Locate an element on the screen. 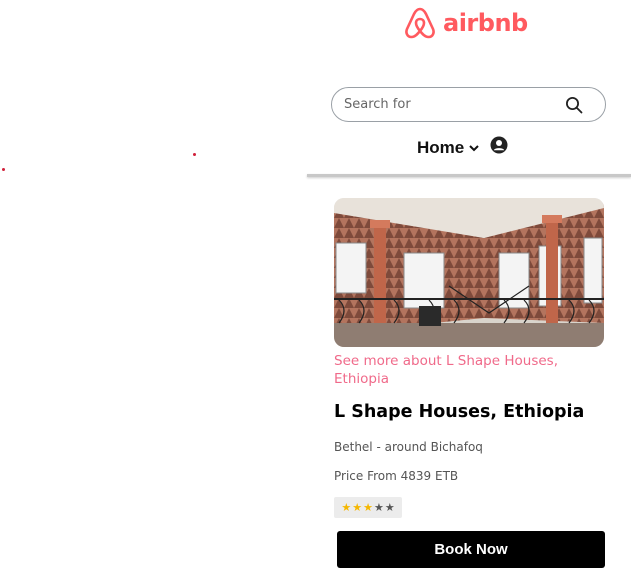  nav-home-label: Home is located at coordinates (441, 147).